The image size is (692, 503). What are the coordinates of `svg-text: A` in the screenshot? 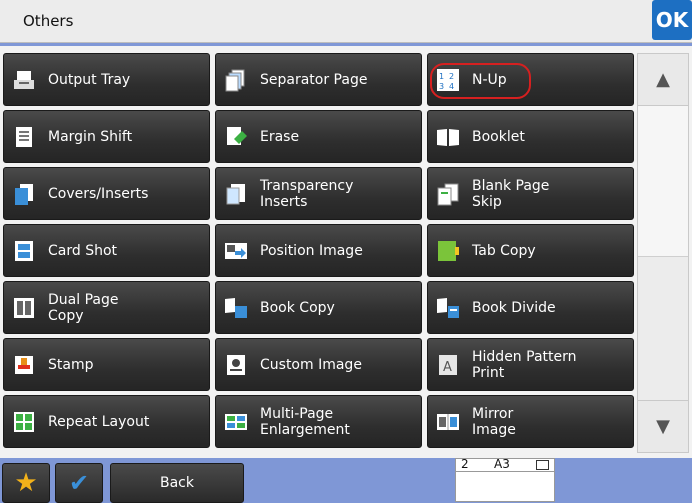 It's located at (447, 367).